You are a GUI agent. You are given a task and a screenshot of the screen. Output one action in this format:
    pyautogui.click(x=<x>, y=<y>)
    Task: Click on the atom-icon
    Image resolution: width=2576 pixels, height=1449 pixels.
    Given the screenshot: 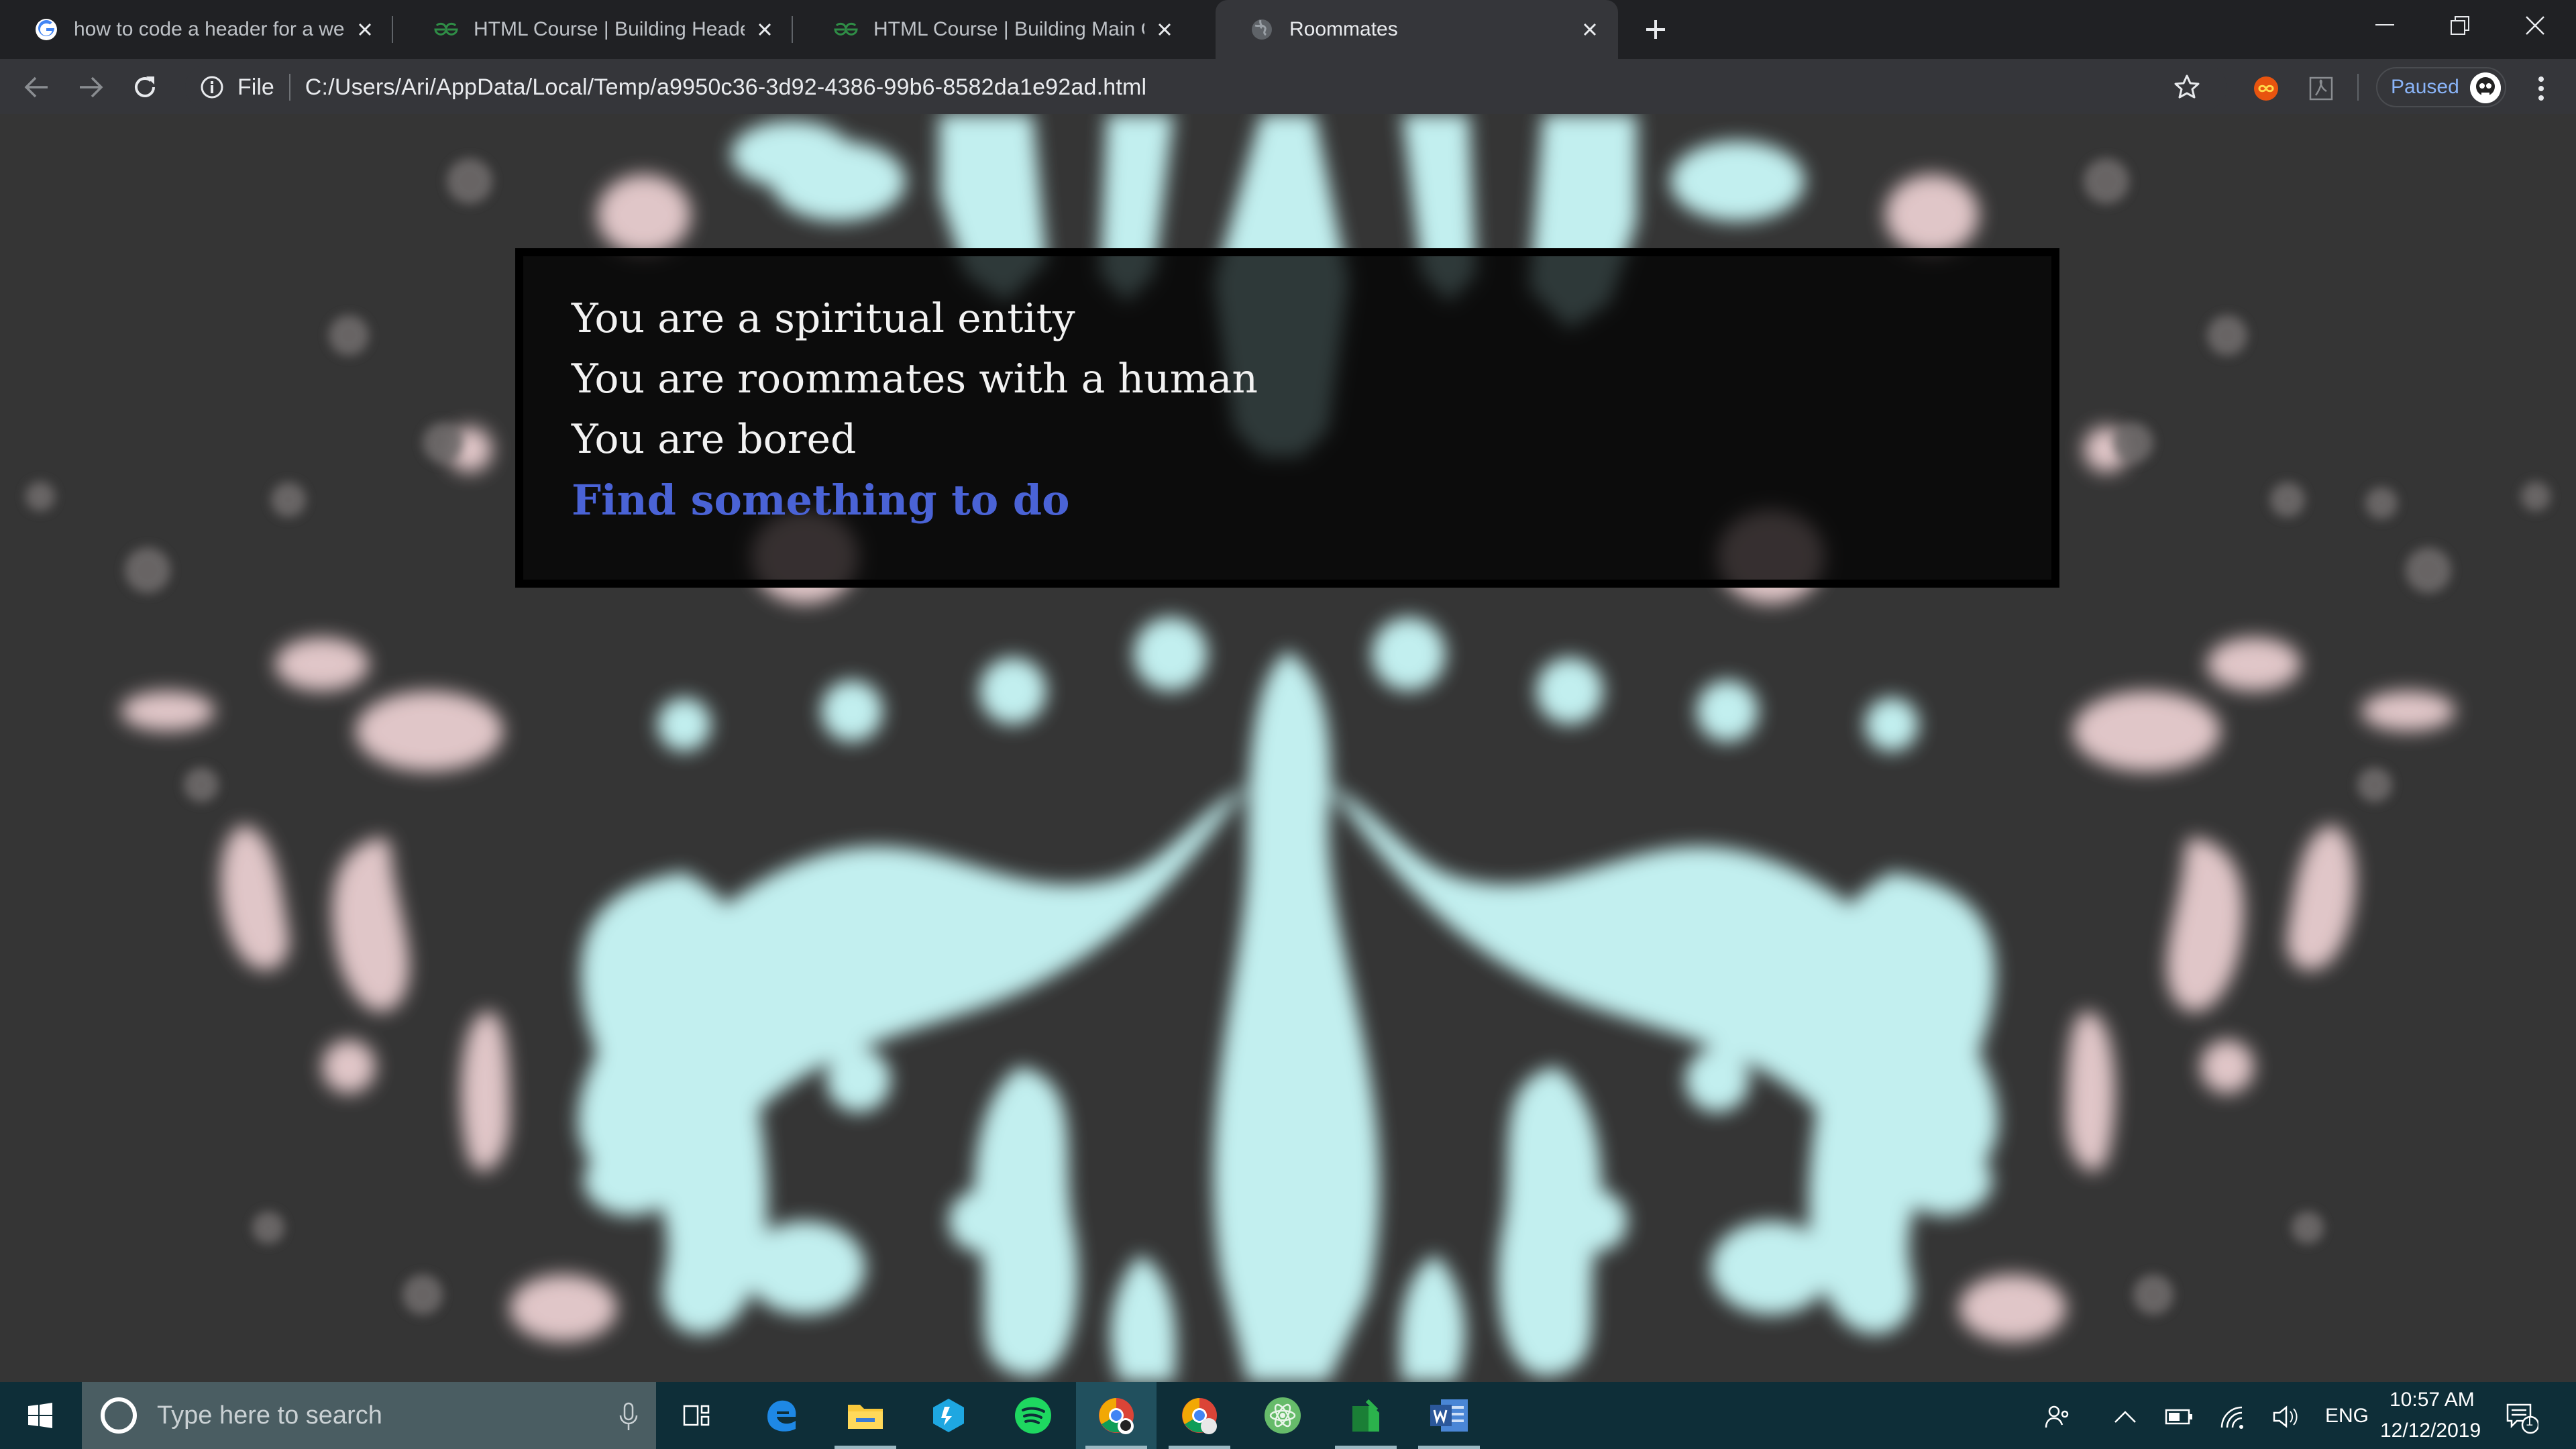 What is the action you would take?
    pyautogui.click(x=1283, y=1415)
    